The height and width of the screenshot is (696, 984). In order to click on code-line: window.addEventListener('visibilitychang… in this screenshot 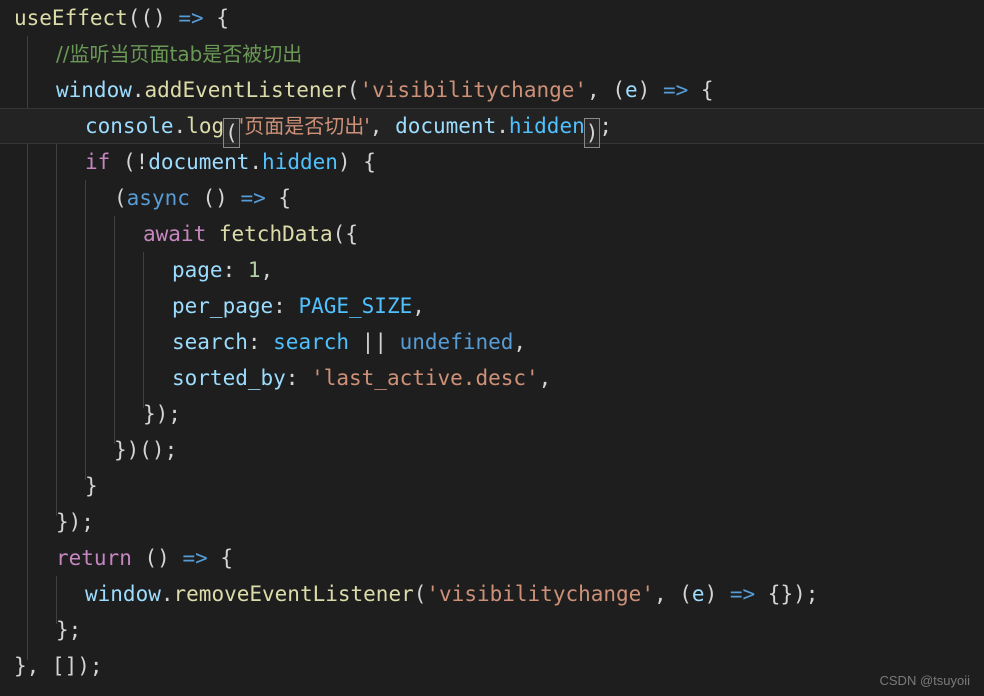, I will do `click(492, 90)`.